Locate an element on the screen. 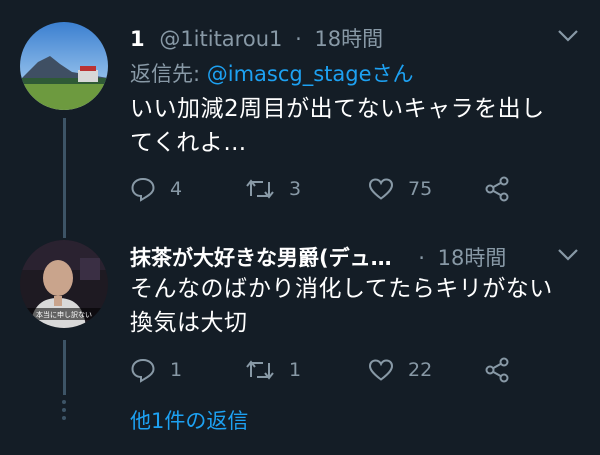 This screenshot has width=600, height=455. tweet-text-line: いい加減2周目が出てないキャラを出し is located at coordinates (337, 109).